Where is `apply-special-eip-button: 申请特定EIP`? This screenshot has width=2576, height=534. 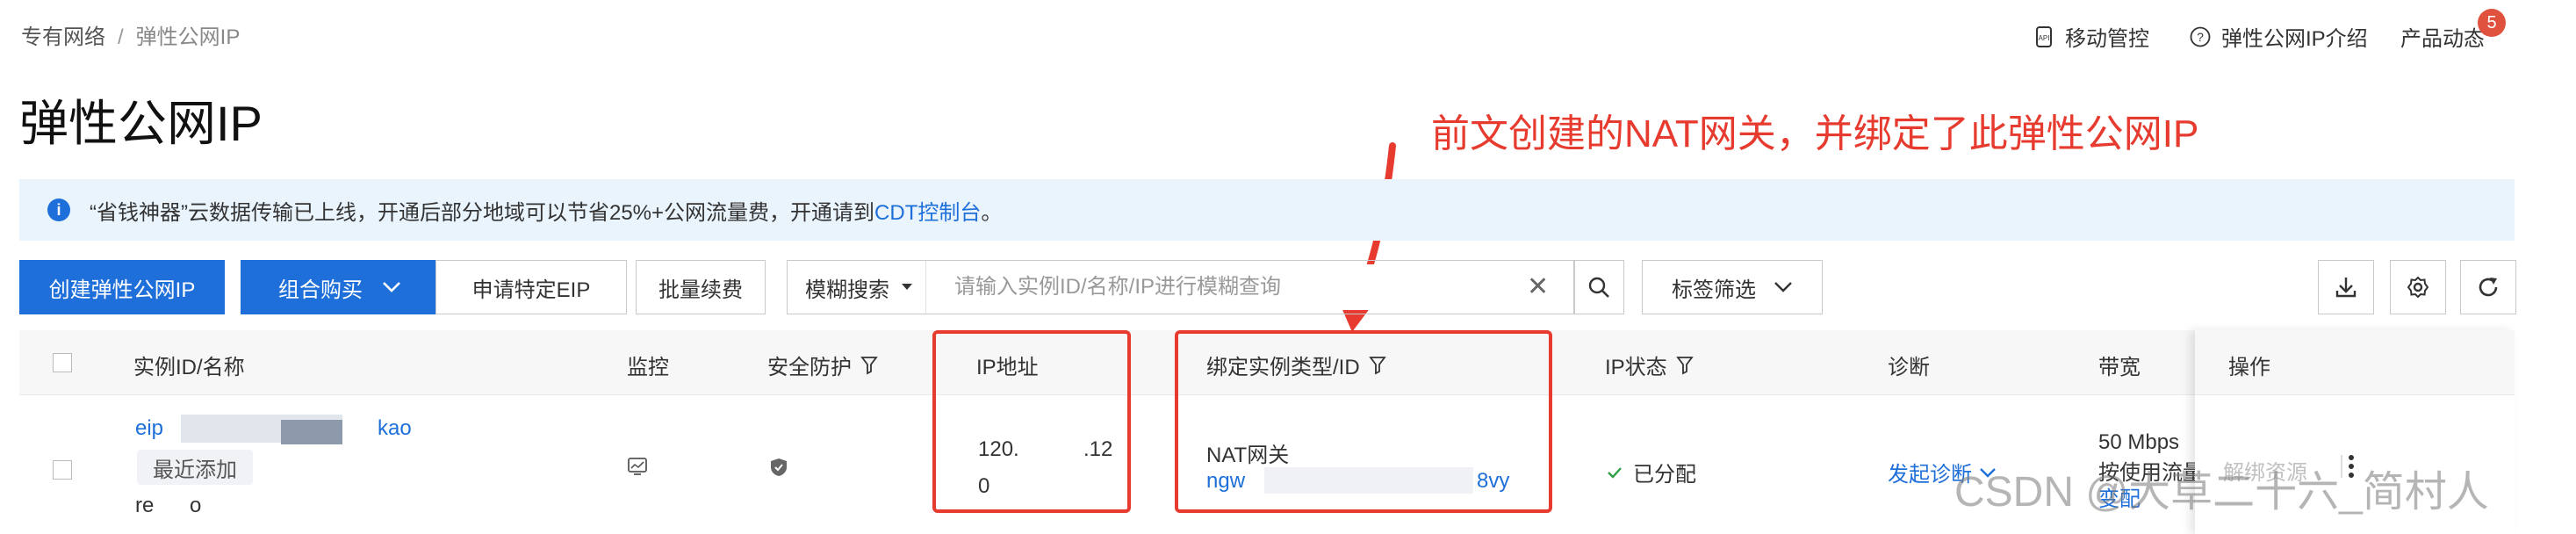
apply-special-eip-button: 申请特定EIP is located at coordinates (531, 287).